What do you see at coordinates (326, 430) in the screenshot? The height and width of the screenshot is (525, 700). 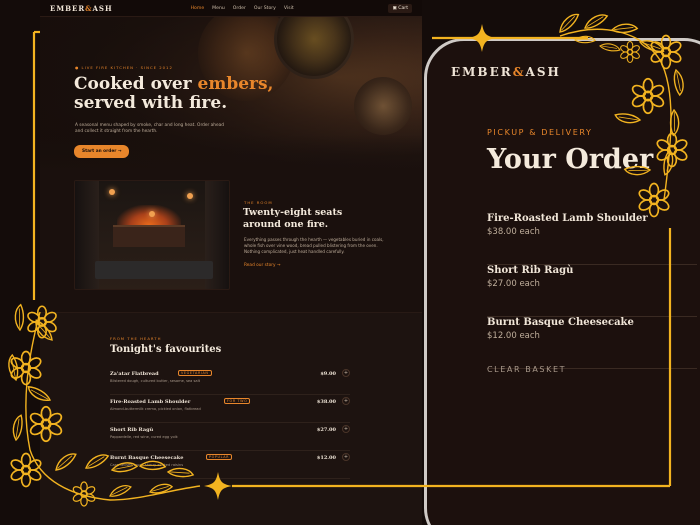 I see `menu-item-price: $27.00` at bounding box center [326, 430].